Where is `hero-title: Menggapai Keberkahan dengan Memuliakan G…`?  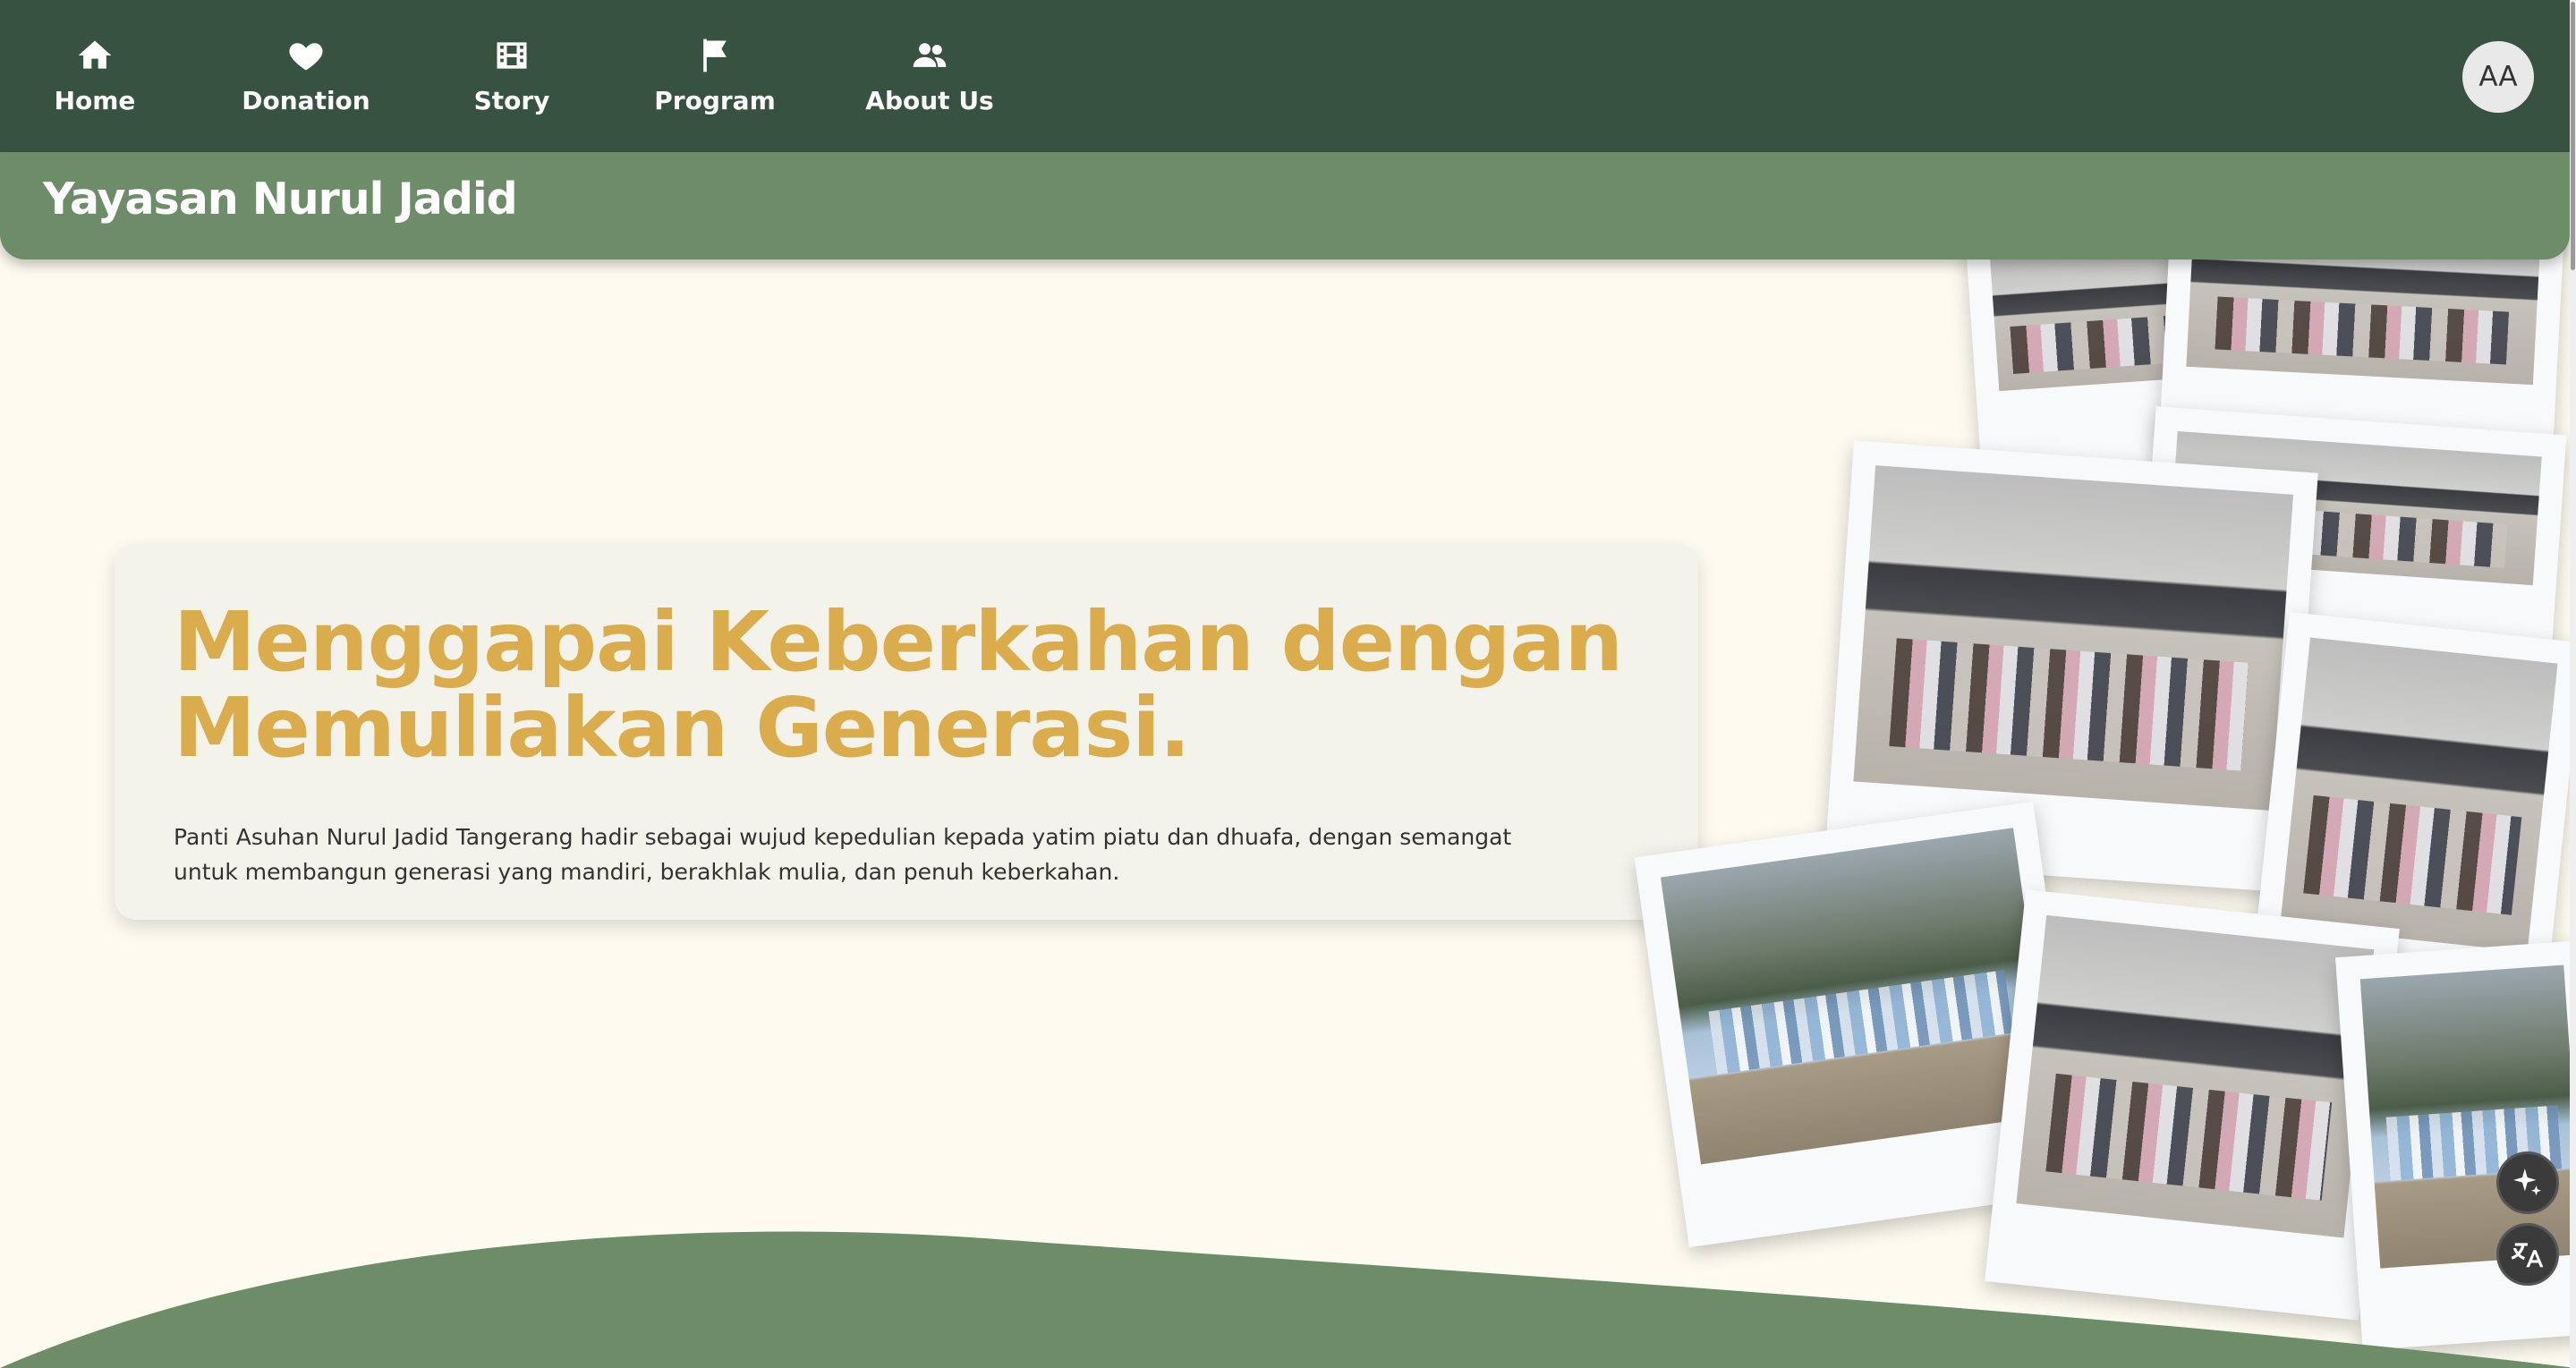
hero-title: Menggapai Keberkahan dengan Memuliakan G… is located at coordinates (898, 685).